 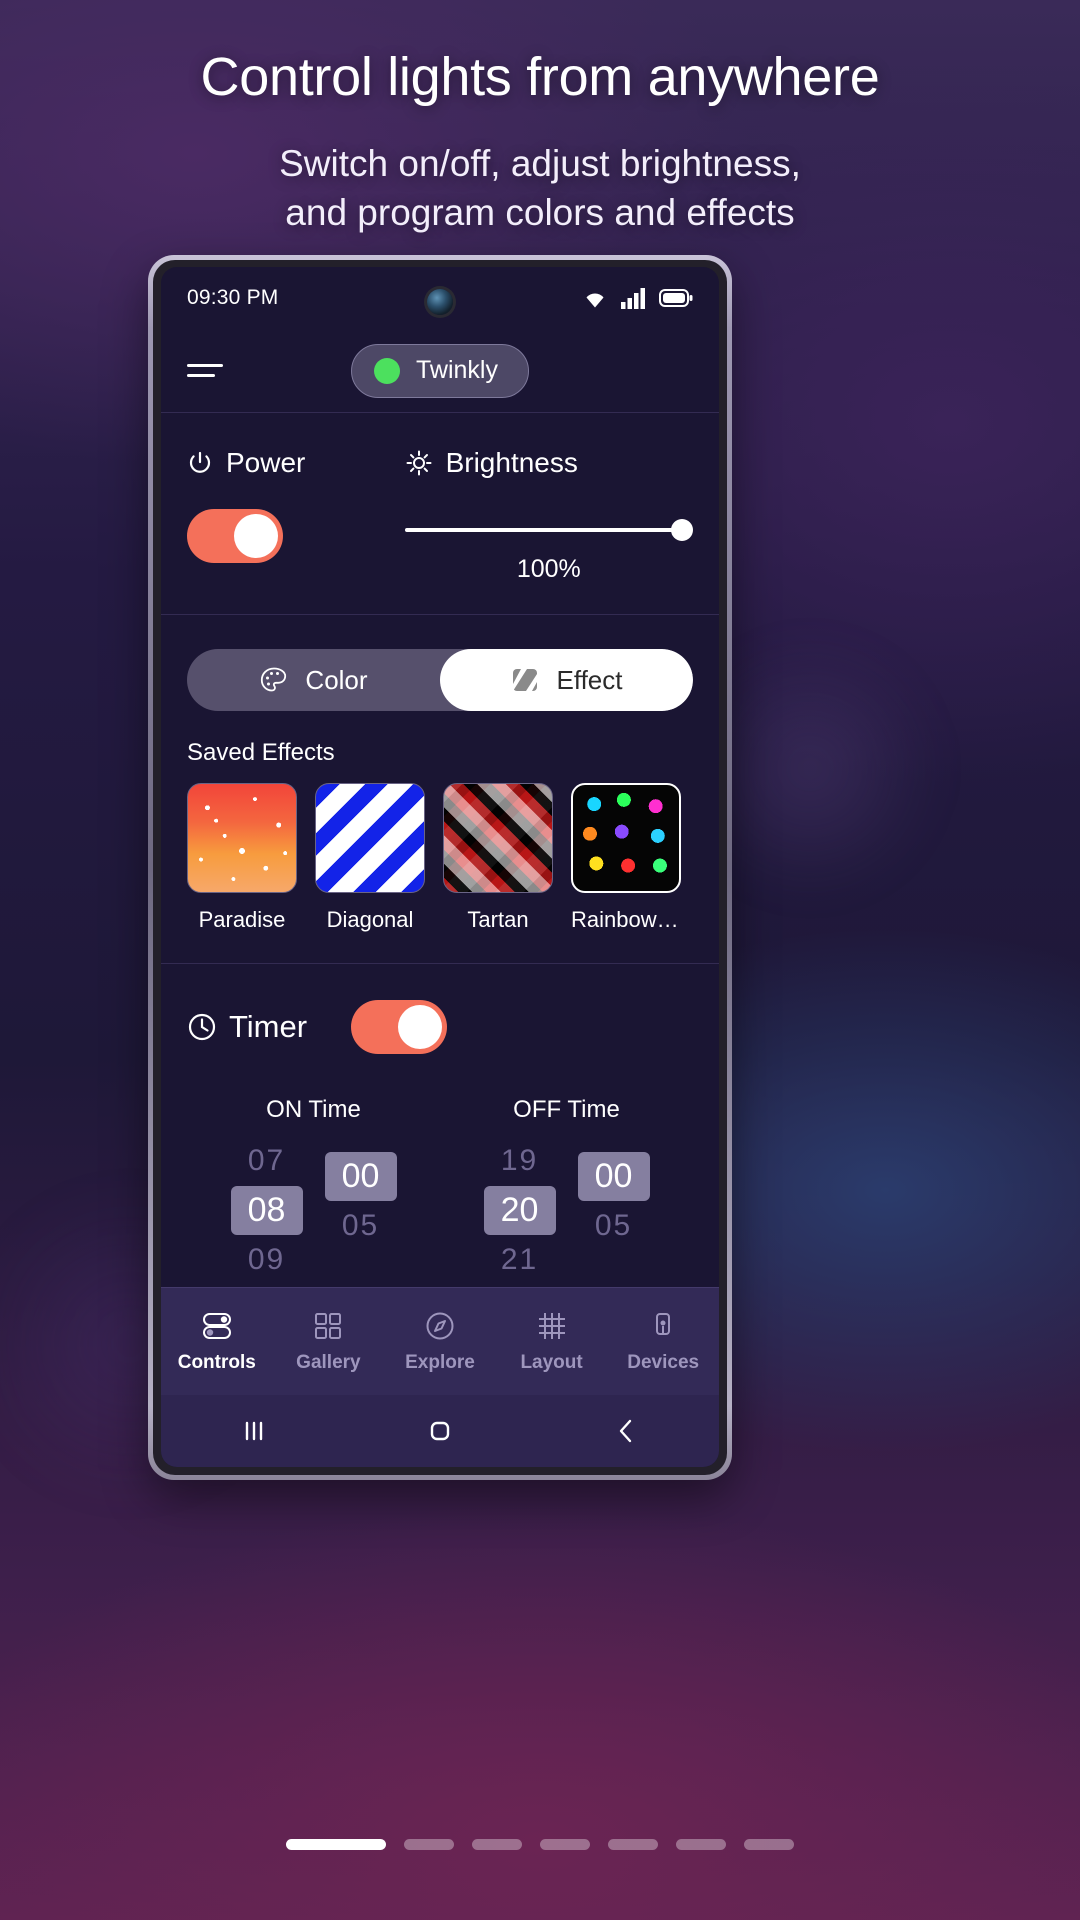 I want to click on nav-label-devices: Devices, so click(x=663, y=1362).